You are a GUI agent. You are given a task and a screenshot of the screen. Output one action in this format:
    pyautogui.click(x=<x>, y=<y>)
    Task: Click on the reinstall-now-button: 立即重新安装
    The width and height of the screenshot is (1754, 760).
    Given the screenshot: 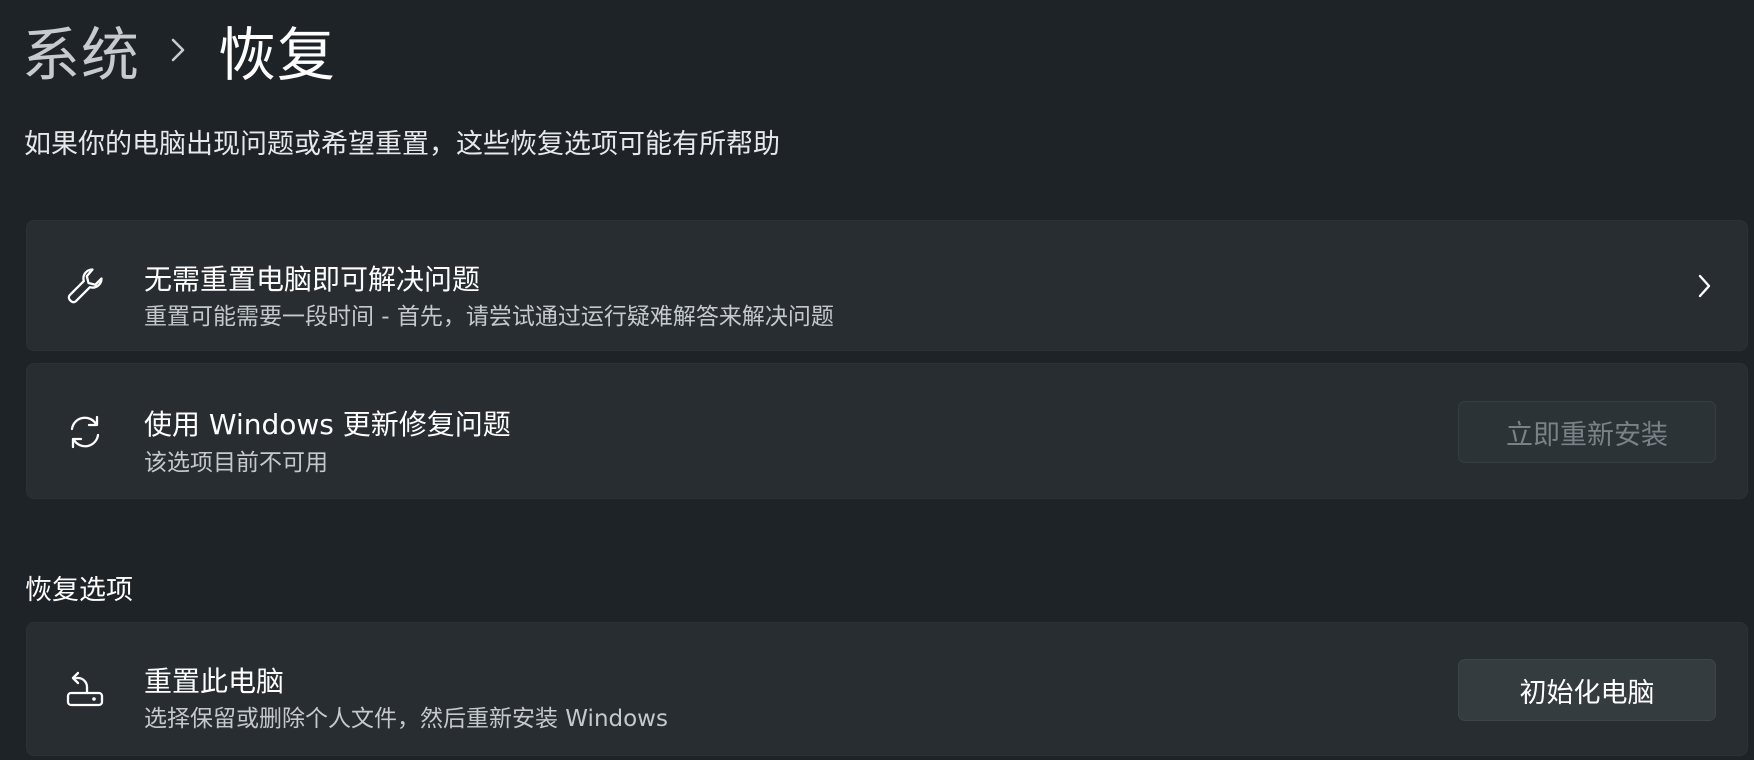 What is the action you would take?
    pyautogui.click(x=1587, y=432)
    